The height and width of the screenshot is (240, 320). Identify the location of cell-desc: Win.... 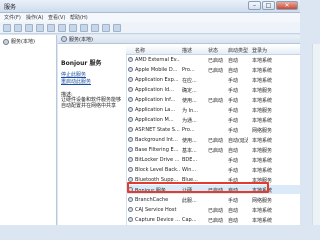
(189, 170).